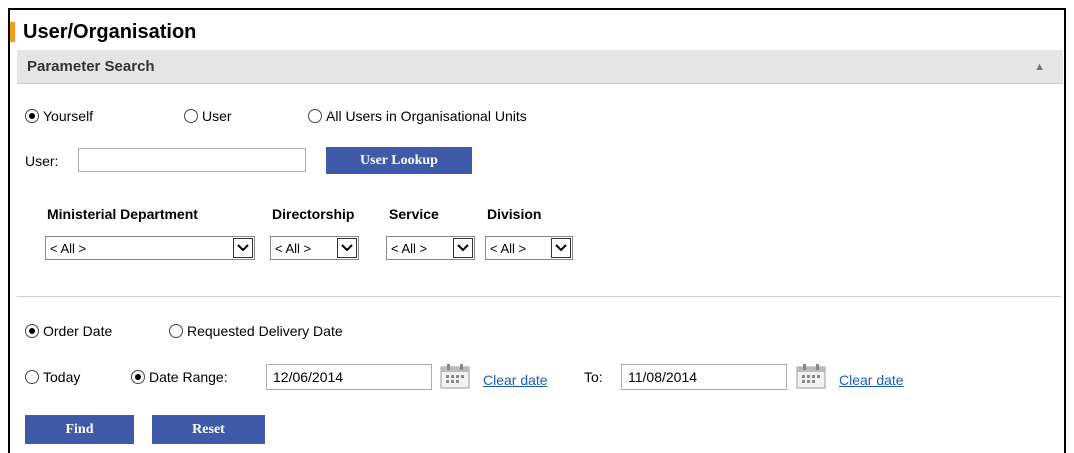 This screenshot has width=1074, height=453. What do you see at coordinates (62, 377) in the screenshot?
I see `radio-today-label: Today` at bounding box center [62, 377].